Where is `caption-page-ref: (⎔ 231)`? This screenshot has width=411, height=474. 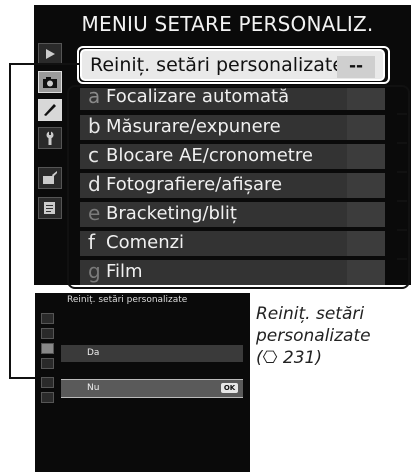 caption-page-ref: (⎔ 231) is located at coordinates (289, 358).